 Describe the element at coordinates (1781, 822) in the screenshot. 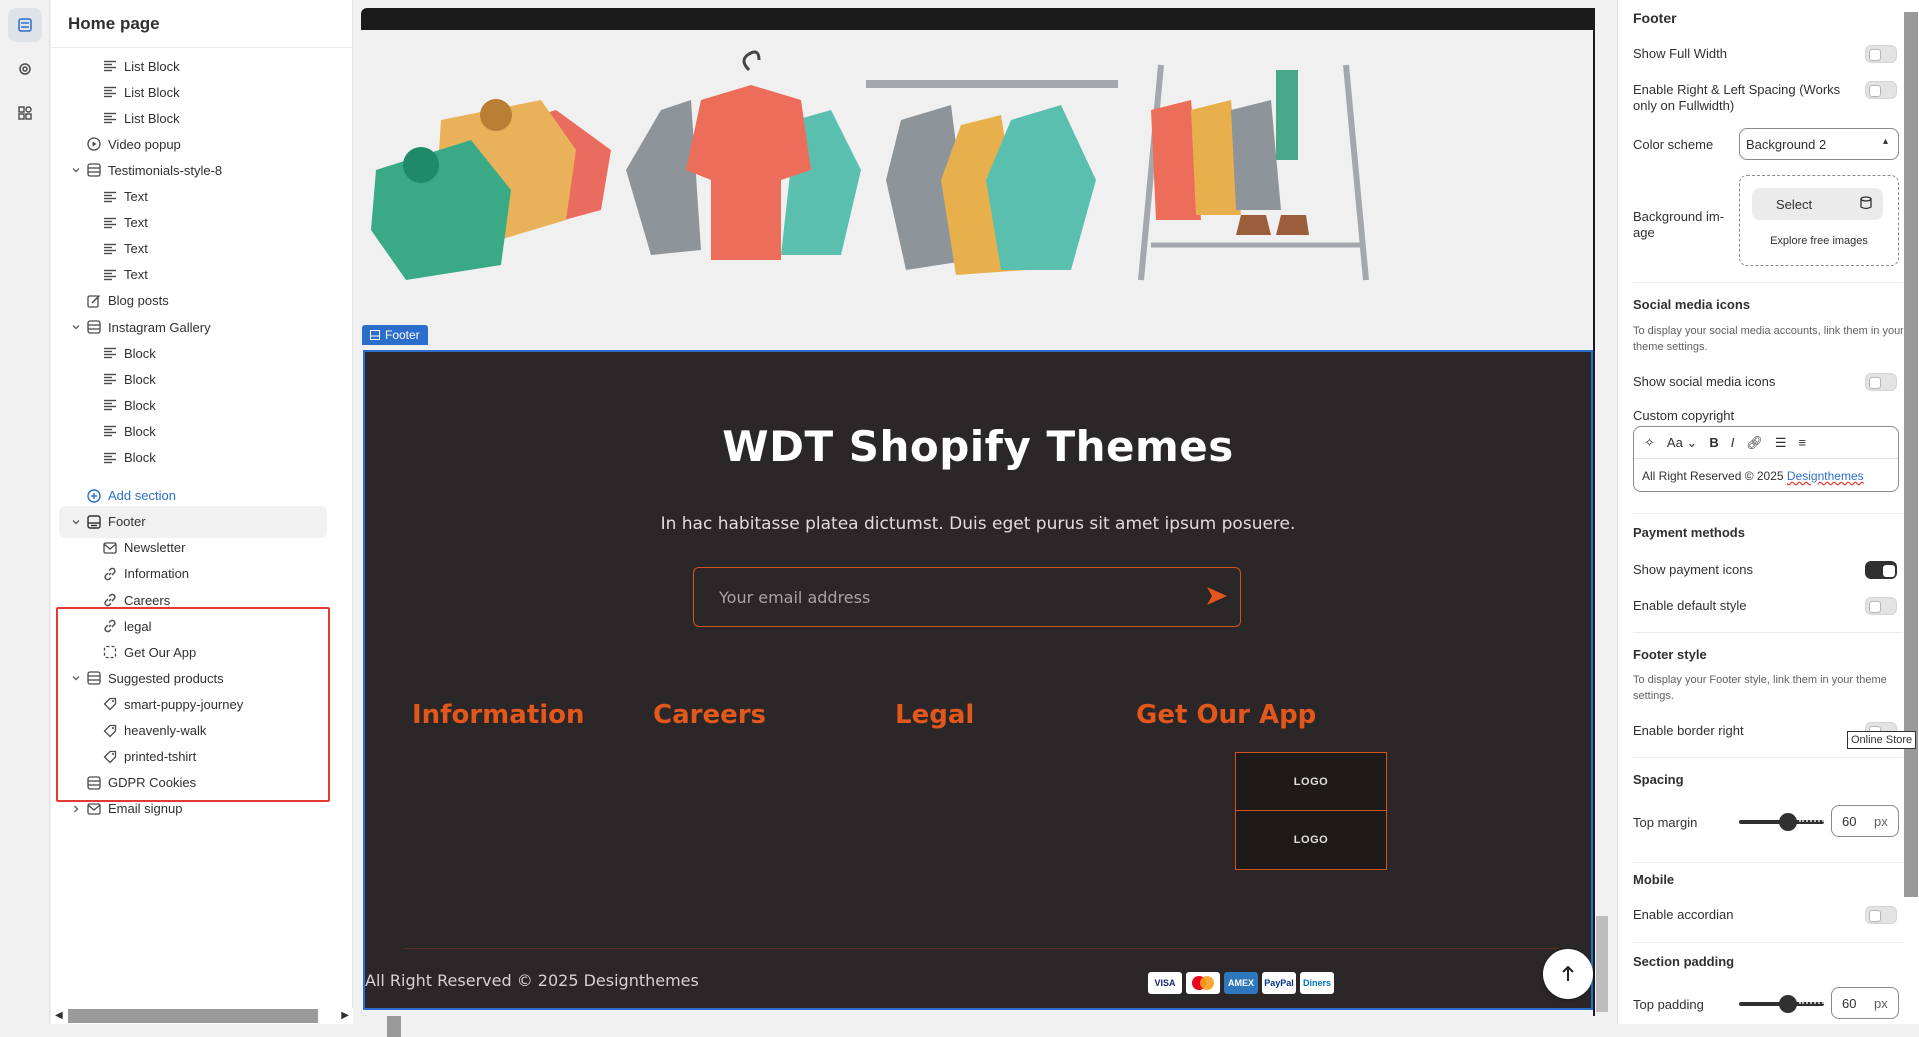

I see `top-margin-slider` at that location.